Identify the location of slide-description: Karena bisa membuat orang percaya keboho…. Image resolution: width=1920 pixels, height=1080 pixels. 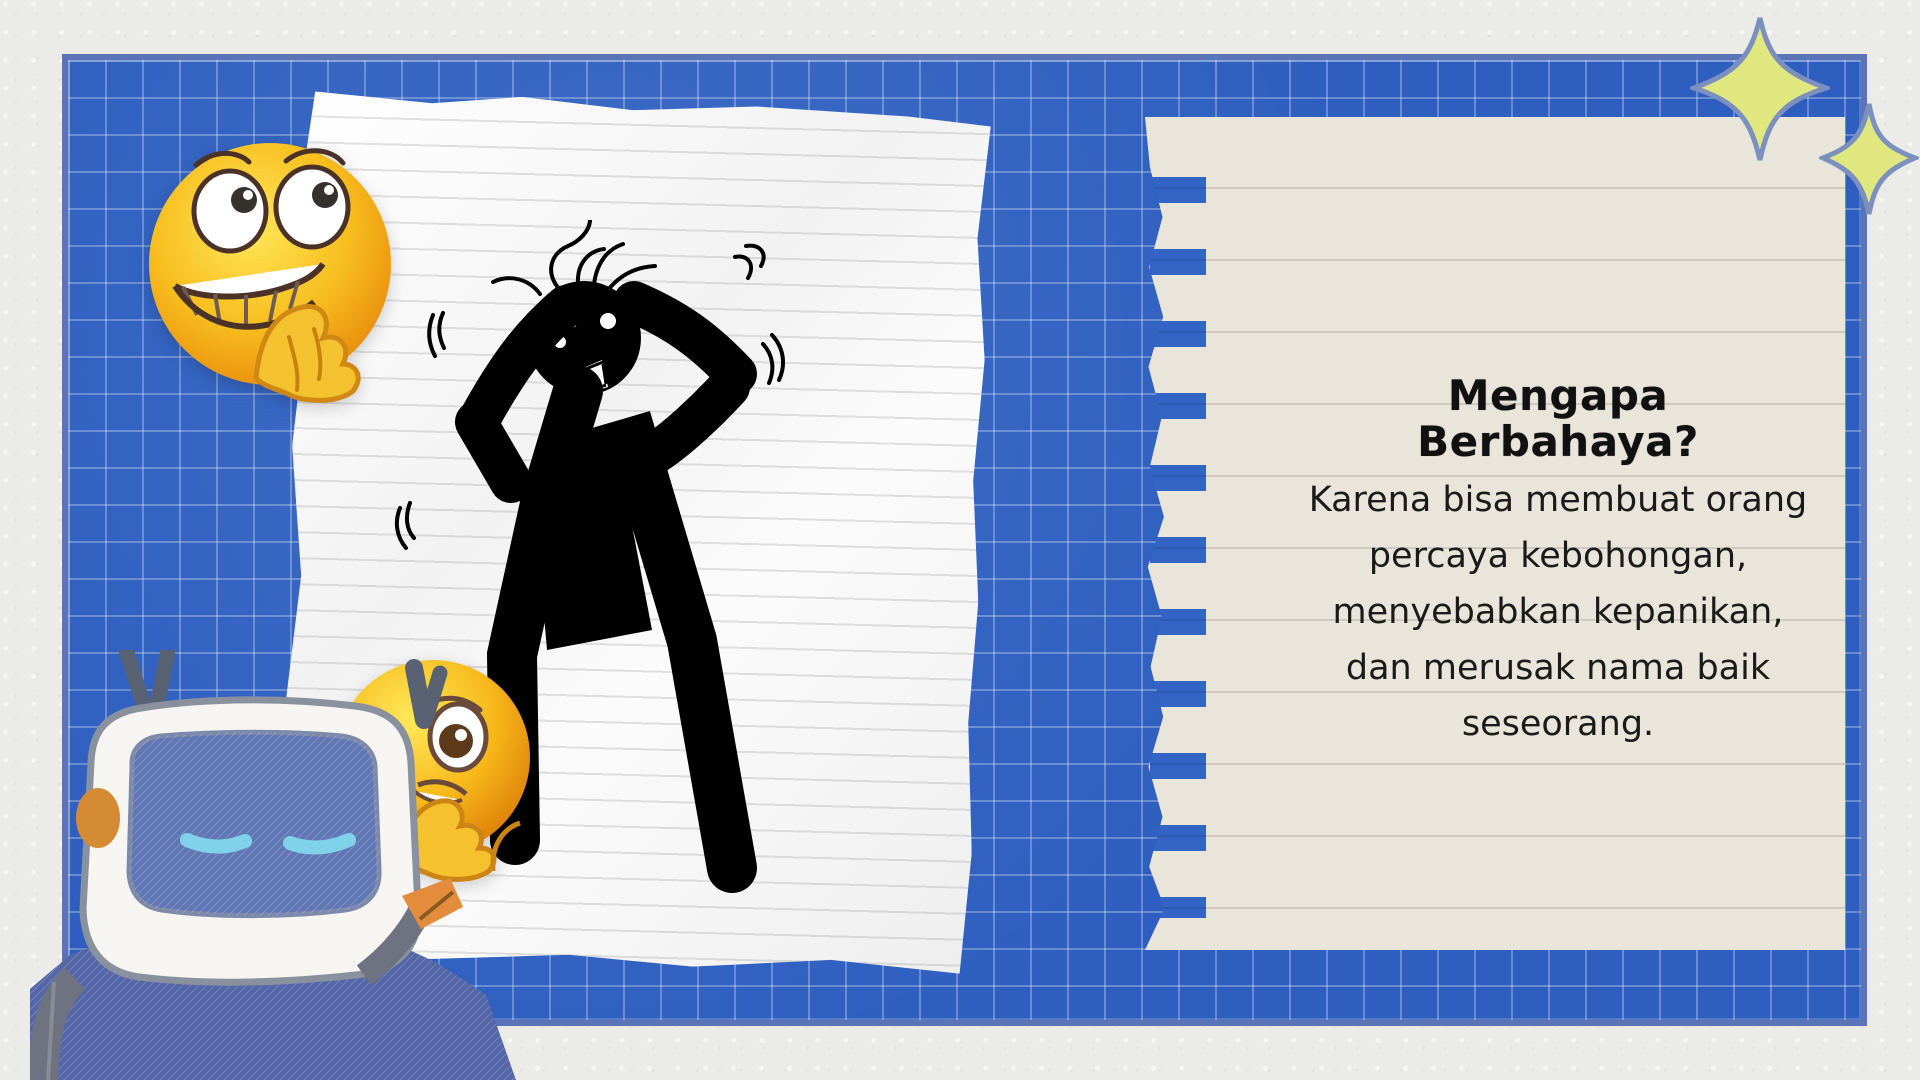
(1558, 612).